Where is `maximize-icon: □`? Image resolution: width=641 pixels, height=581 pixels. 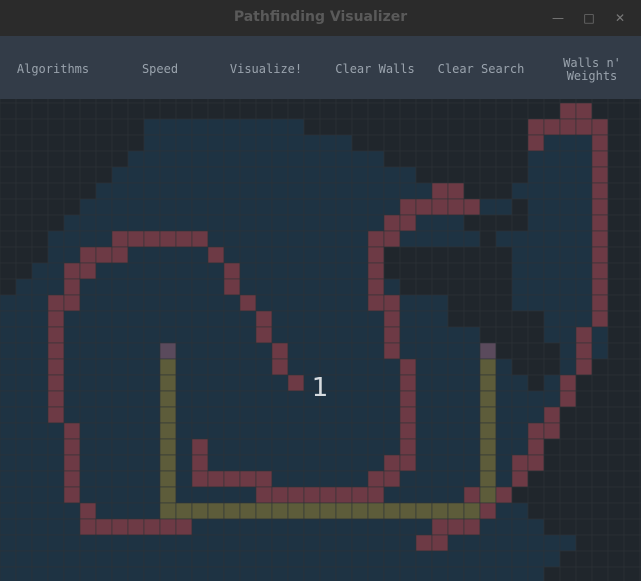 maximize-icon: □ is located at coordinates (589, 18).